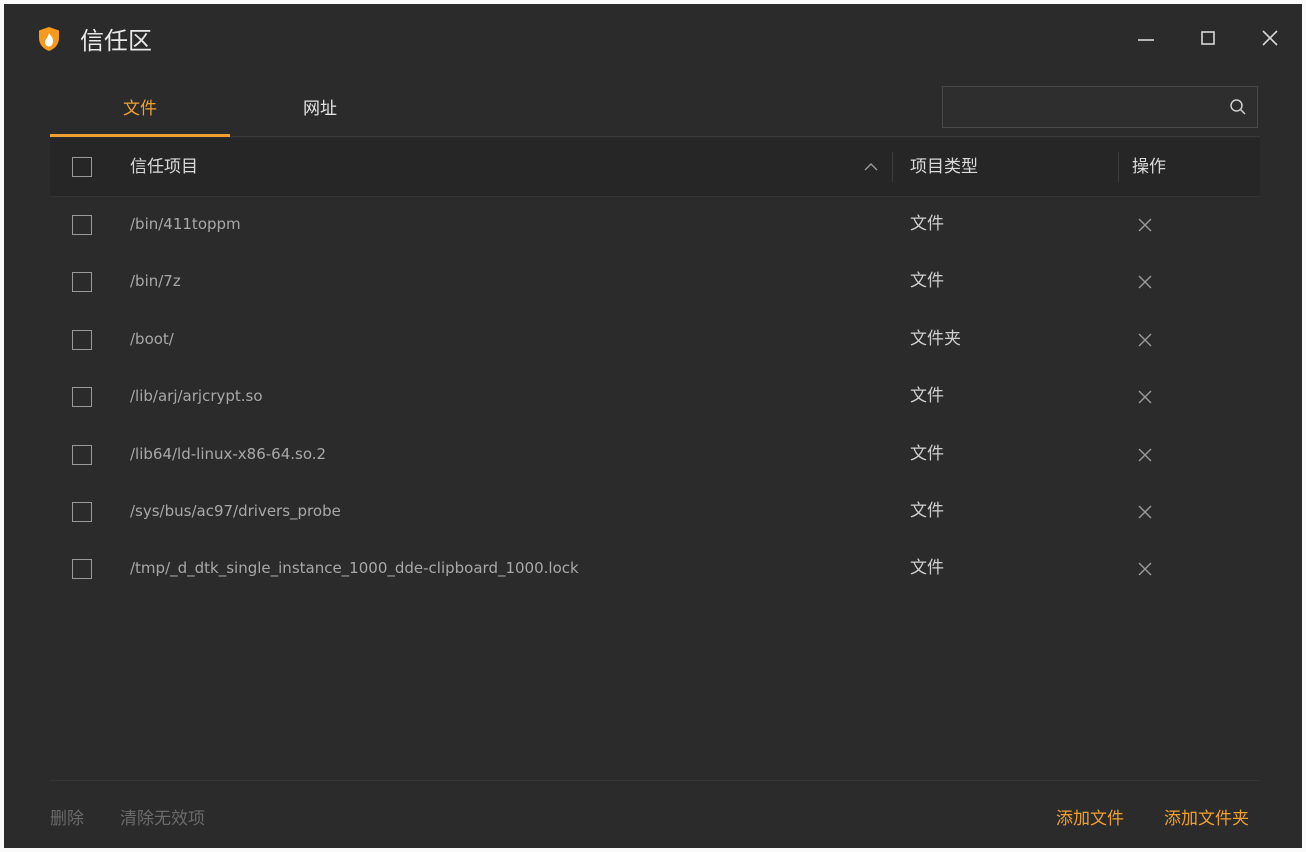  Describe the element at coordinates (140, 106) in the screenshot. I see `tab-files: 文件` at that location.